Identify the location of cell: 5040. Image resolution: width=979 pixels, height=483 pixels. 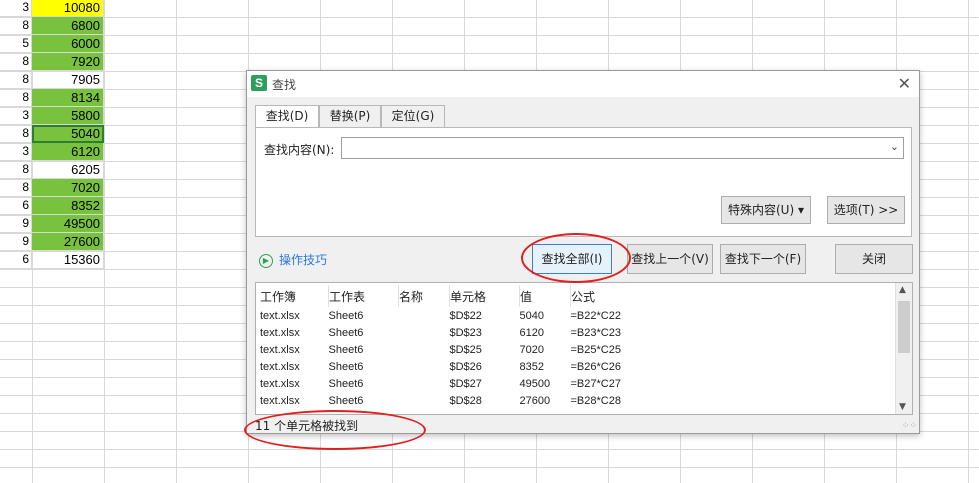
(68, 134).